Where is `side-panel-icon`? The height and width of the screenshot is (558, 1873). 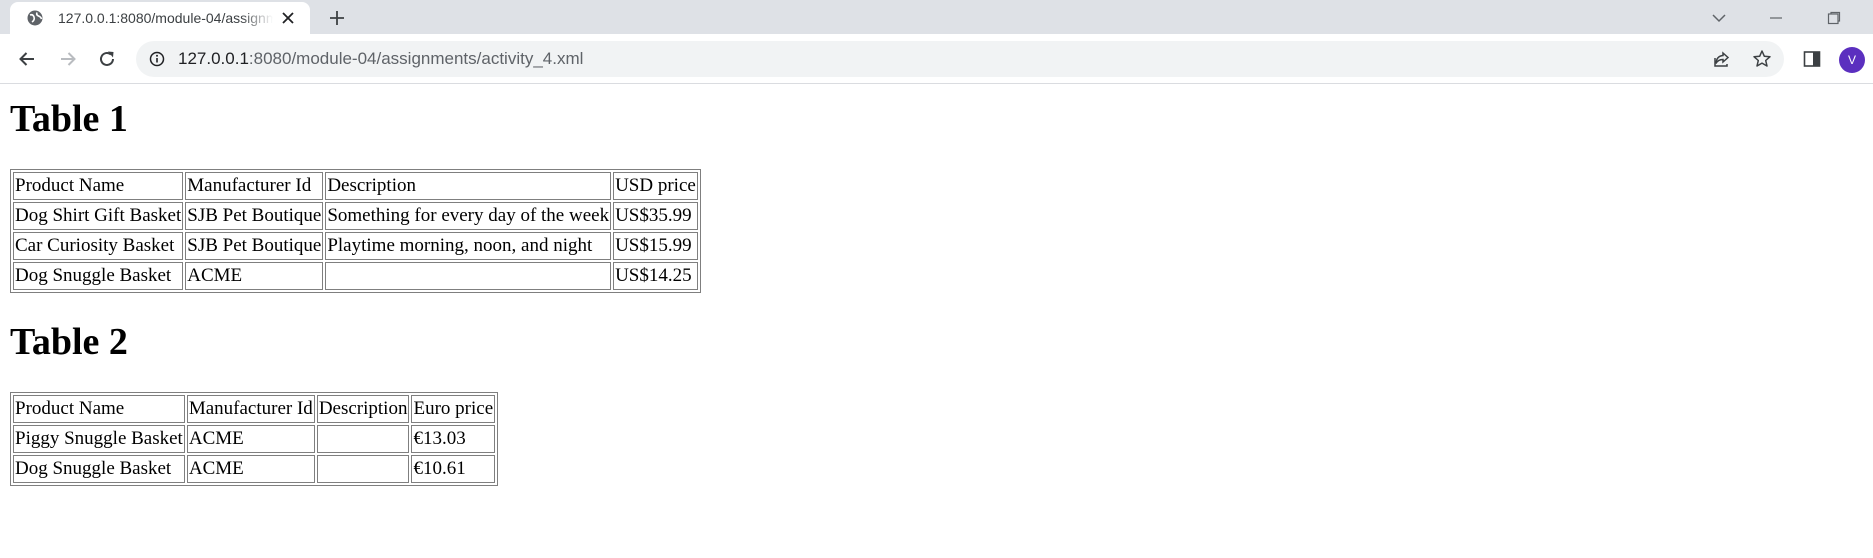
side-panel-icon is located at coordinates (1812, 59).